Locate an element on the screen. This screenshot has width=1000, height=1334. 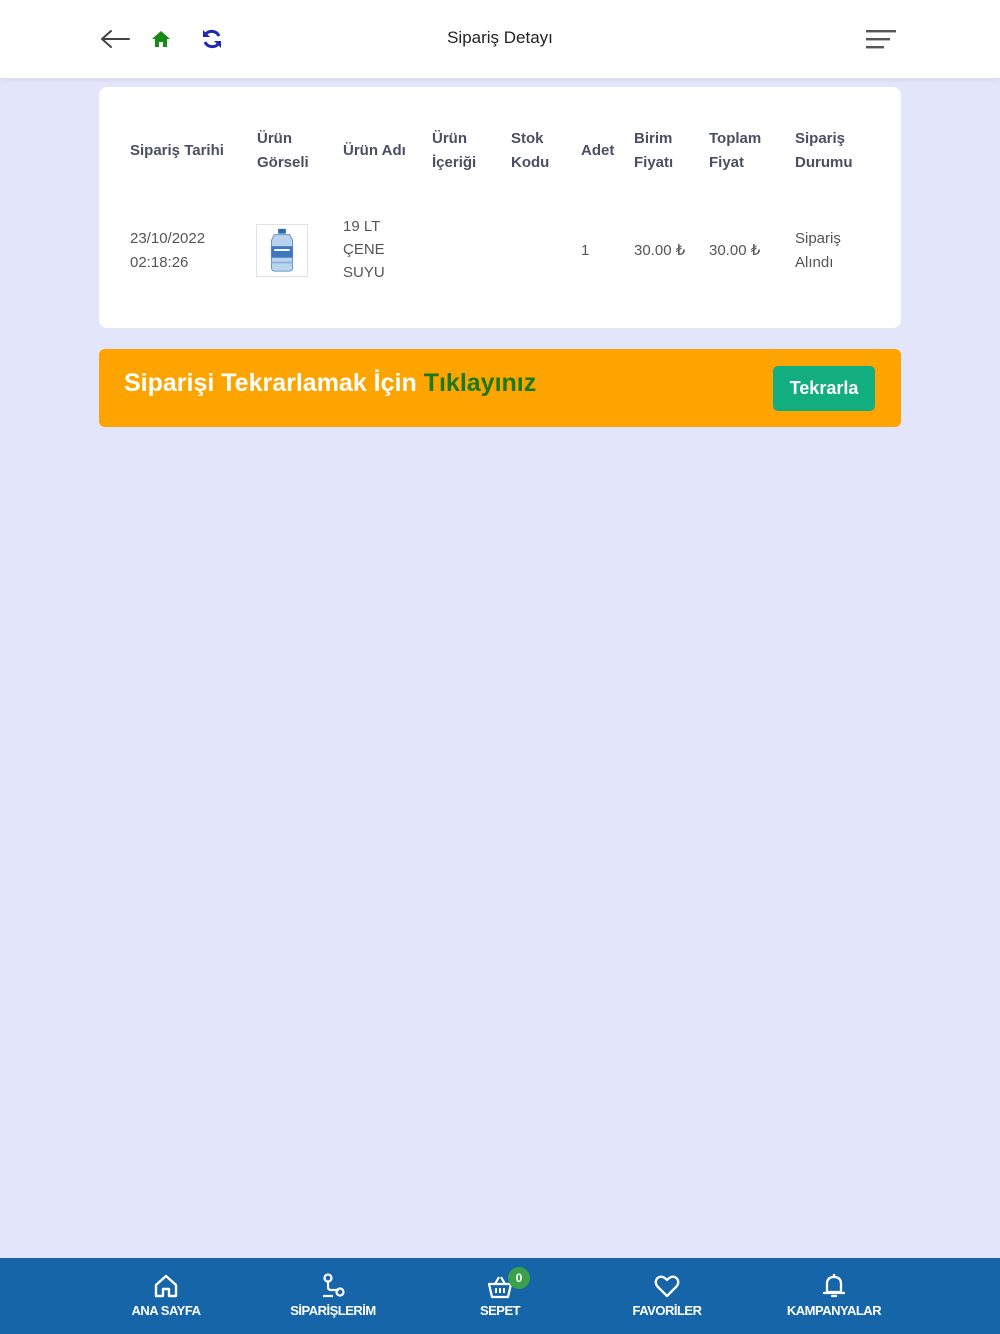
header-order-status: Sipariş Durumu is located at coordinates (824, 150).